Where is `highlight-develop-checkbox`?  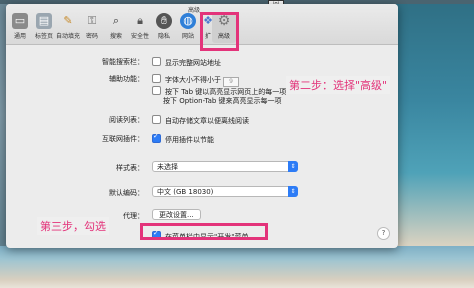
highlight-develop-checkbox is located at coordinates (204, 231).